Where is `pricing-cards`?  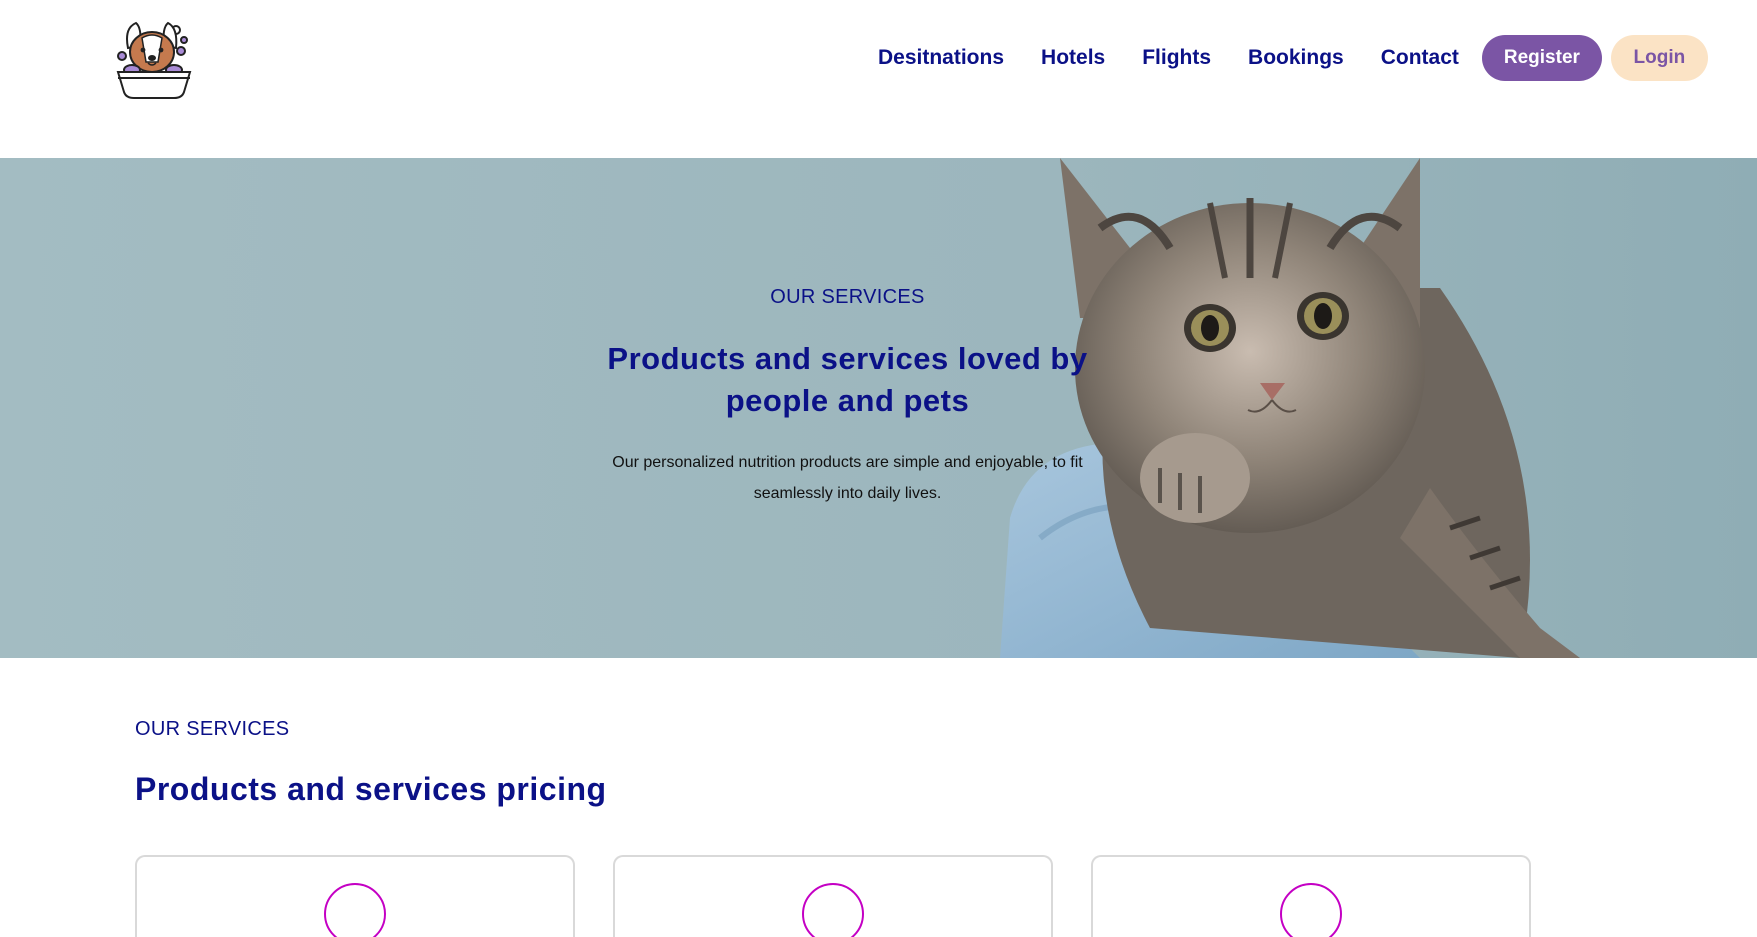 pricing-cards is located at coordinates (852, 896).